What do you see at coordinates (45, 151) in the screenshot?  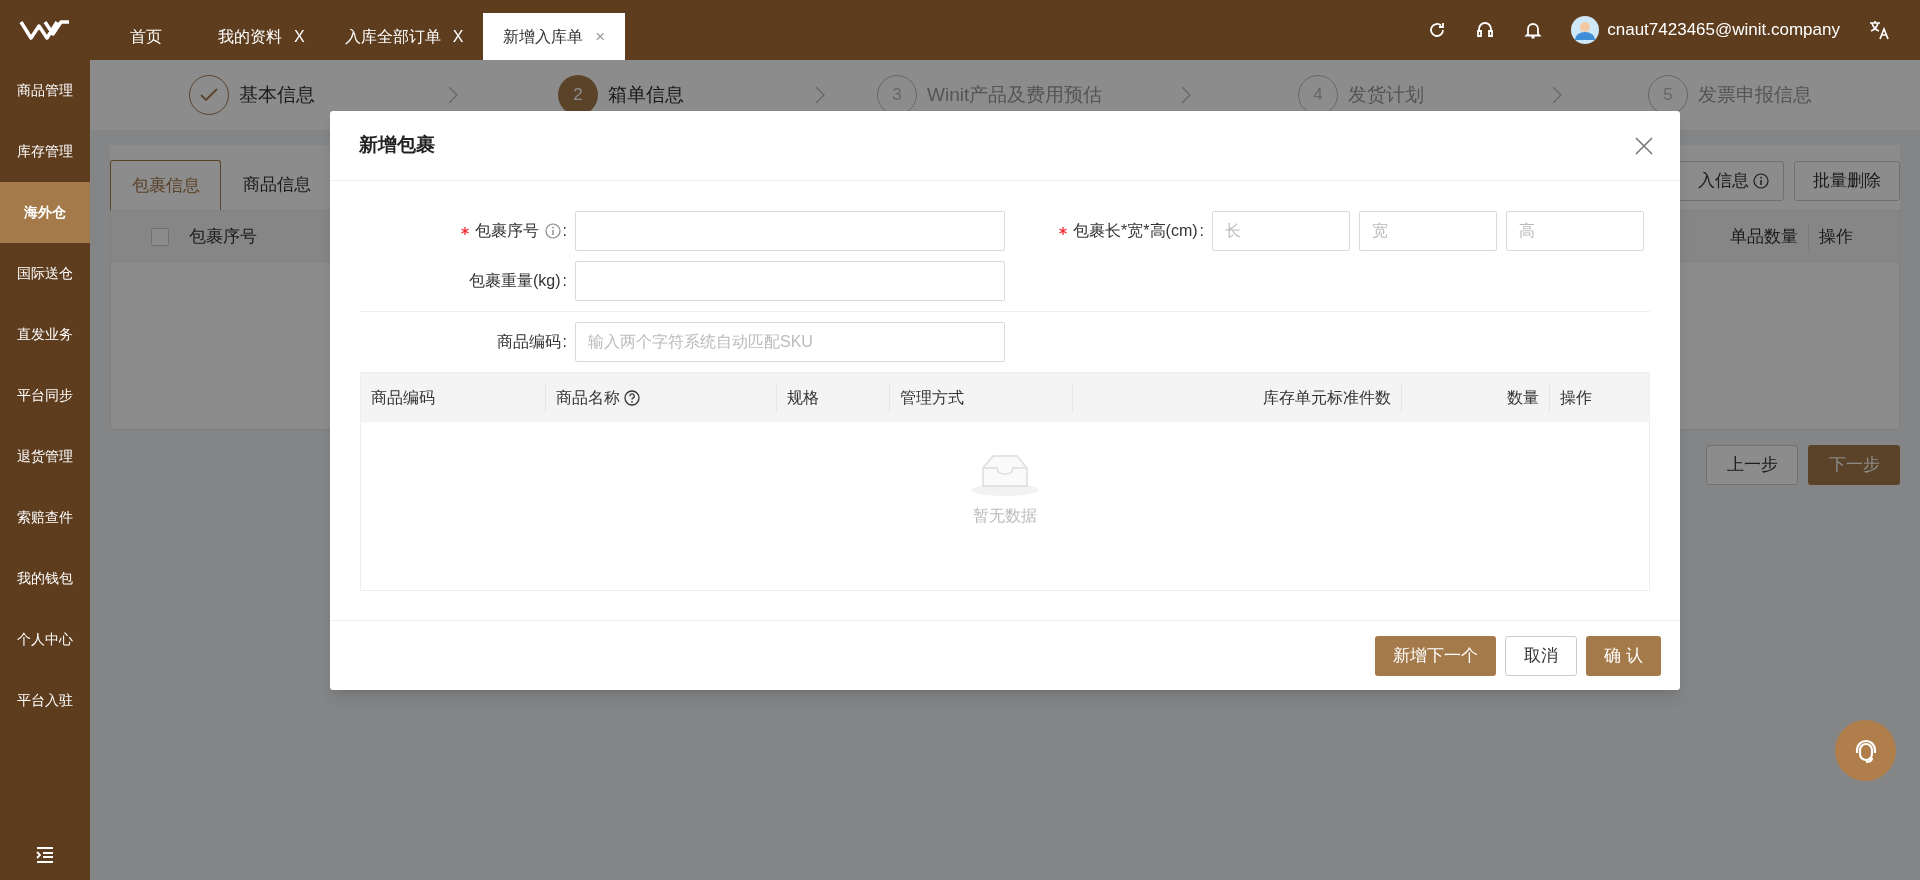 I see `sidebar-item: 库存管理` at bounding box center [45, 151].